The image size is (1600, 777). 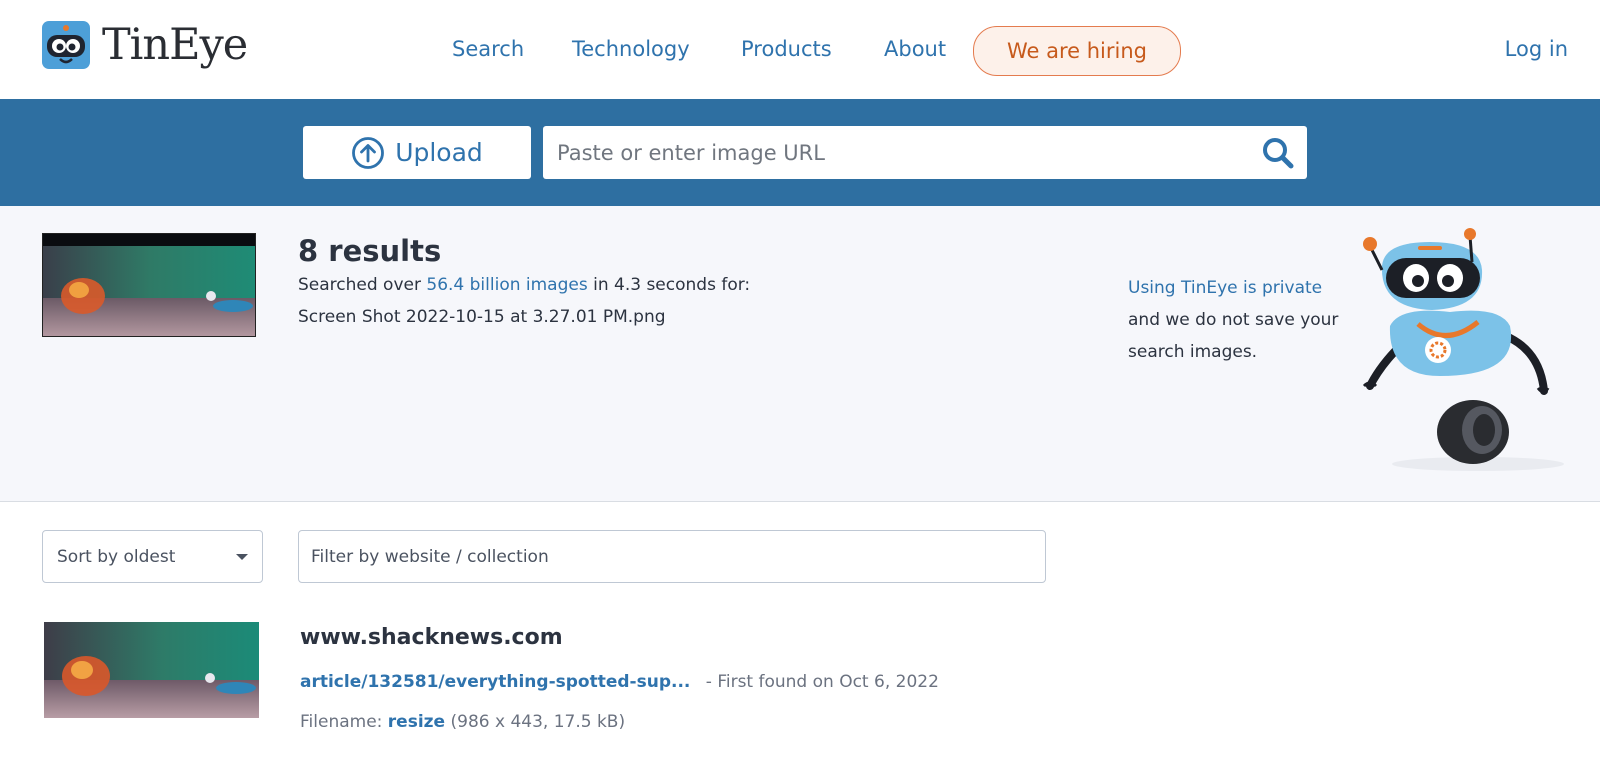 I want to click on result-file-info: Filename: resize (986 x 443, 17.5 kB), so click(x=462, y=722).